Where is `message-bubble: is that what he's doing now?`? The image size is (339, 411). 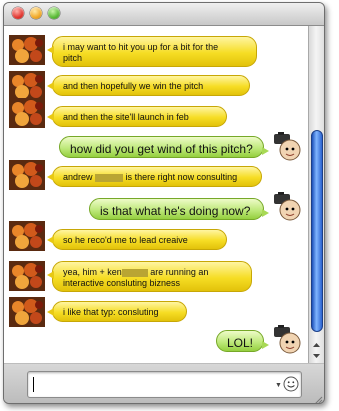 message-bubble: is that what he's doing now? is located at coordinates (179, 209).